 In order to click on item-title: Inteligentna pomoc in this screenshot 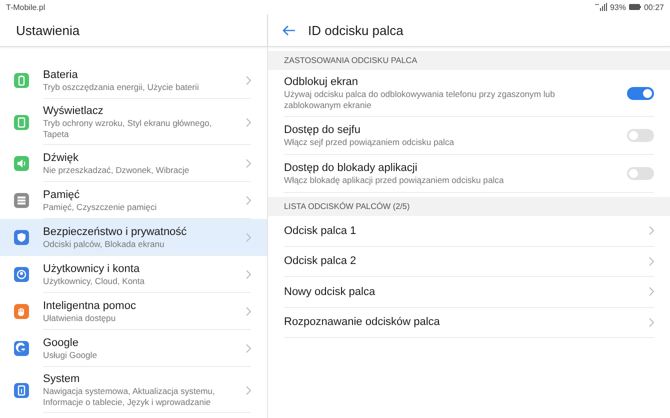, I will do `click(90, 306)`.